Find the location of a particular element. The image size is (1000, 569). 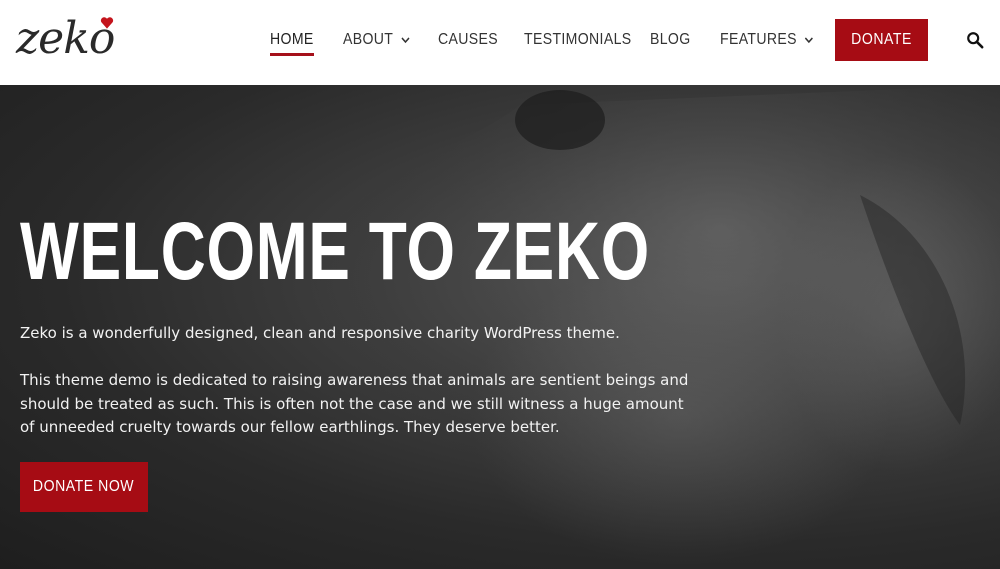

nav-item-blog: BLOG is located at coordinates (670, 40).